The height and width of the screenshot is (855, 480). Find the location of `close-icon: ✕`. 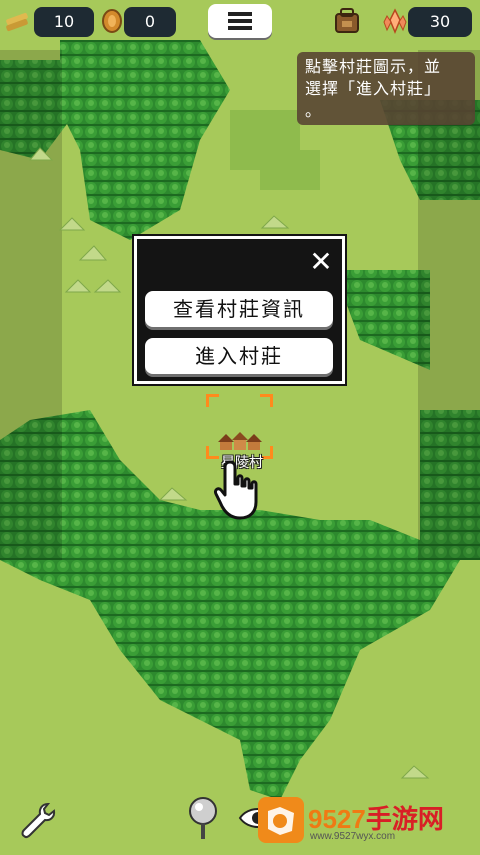

close-icon: ✕ is located at coordinates (321, 262).